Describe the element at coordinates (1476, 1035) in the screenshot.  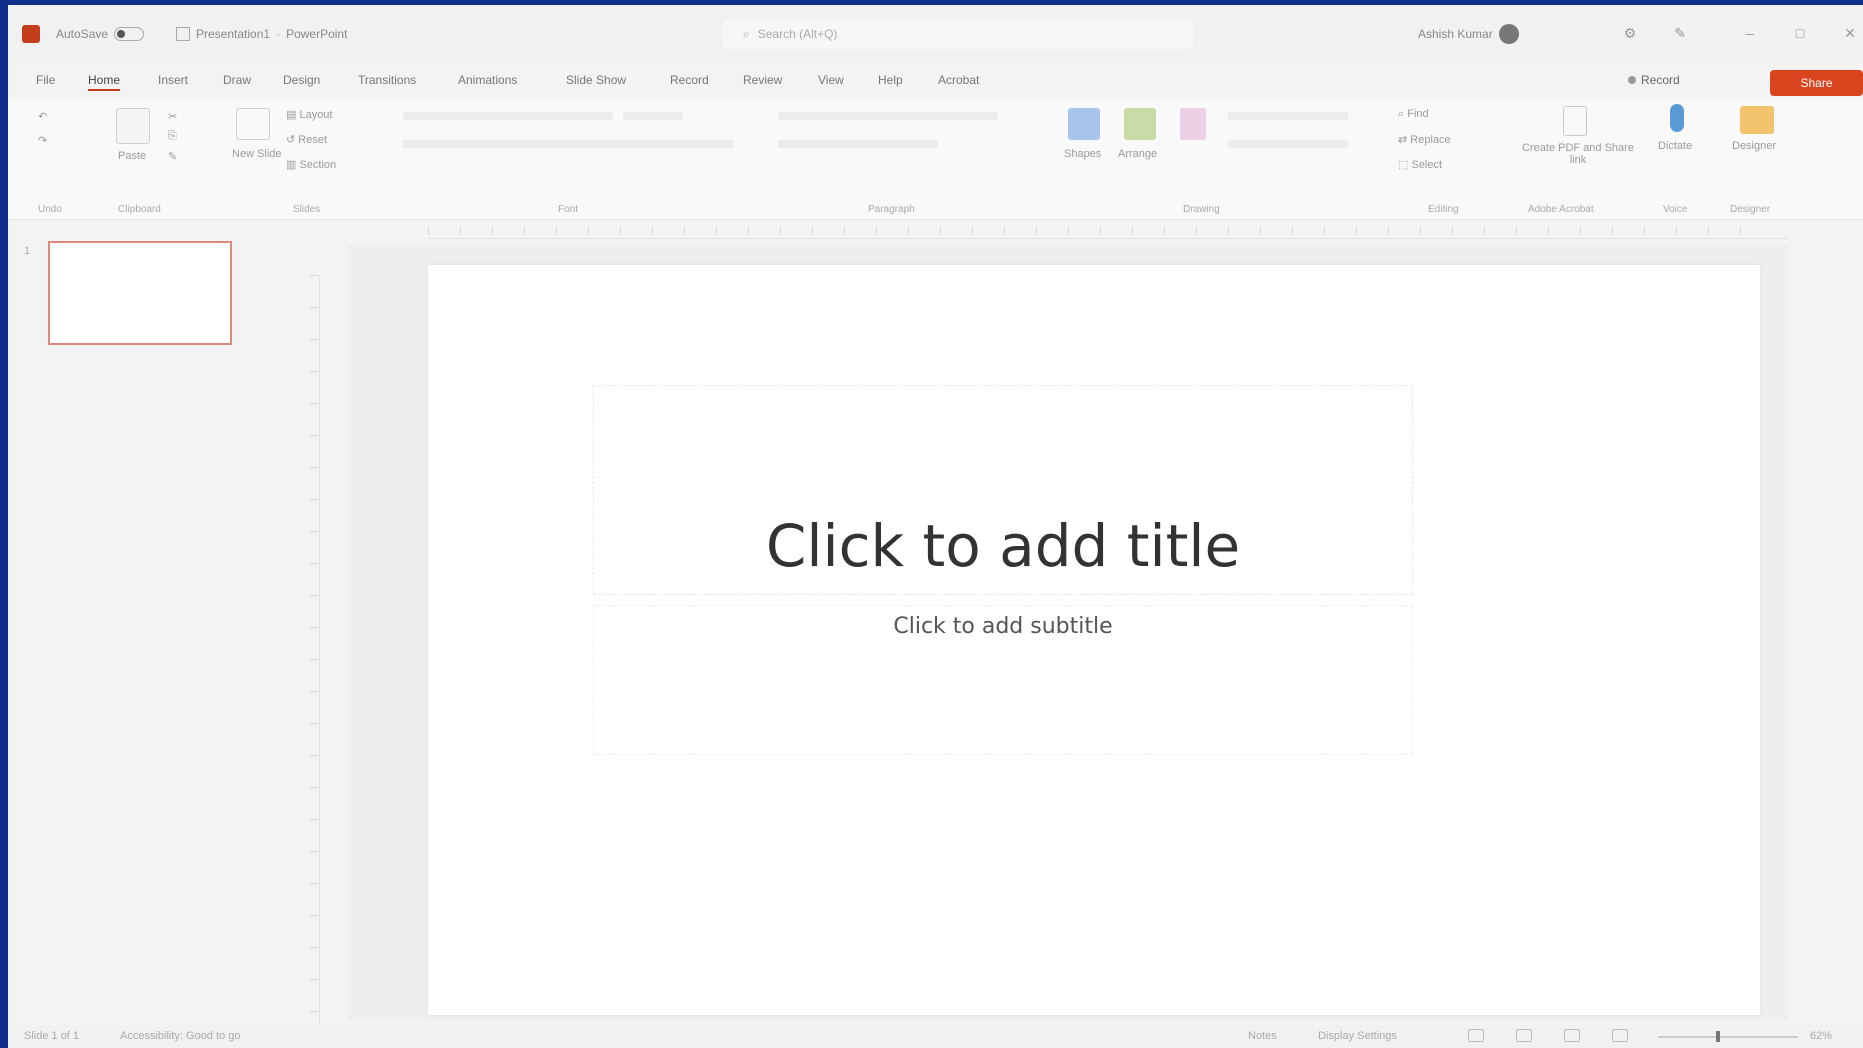
I see `normal-view-icon` at that location.